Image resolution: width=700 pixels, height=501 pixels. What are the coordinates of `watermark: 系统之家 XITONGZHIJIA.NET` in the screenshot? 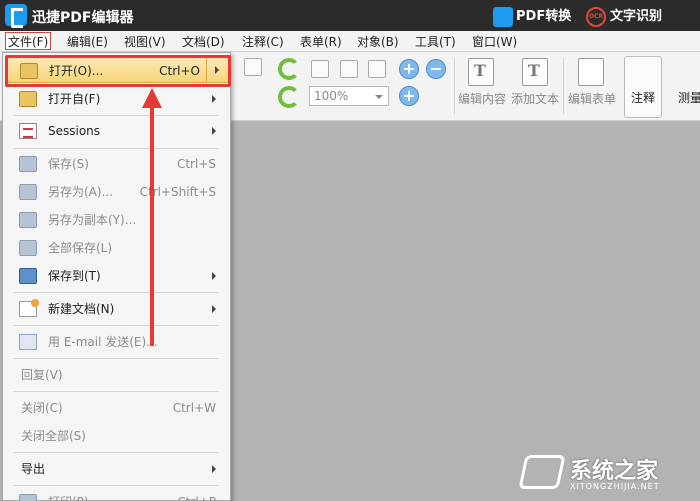 It's located at (605, 473).